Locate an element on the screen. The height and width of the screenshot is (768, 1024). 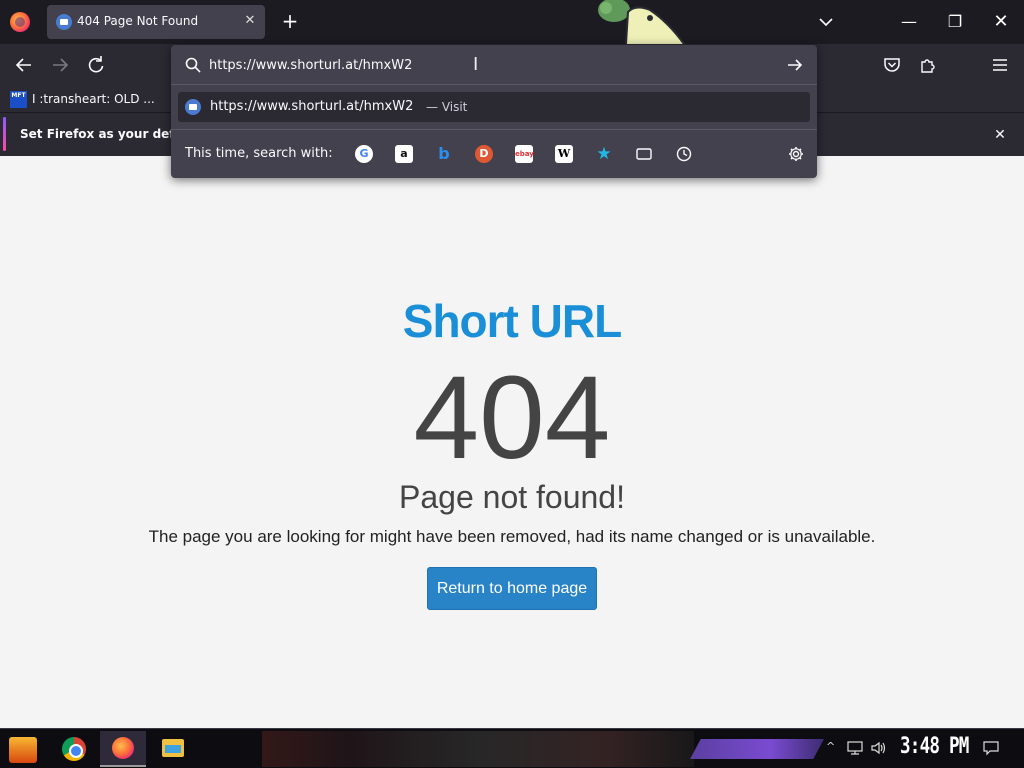
notifications-icon is located at coordinates (991, 748).